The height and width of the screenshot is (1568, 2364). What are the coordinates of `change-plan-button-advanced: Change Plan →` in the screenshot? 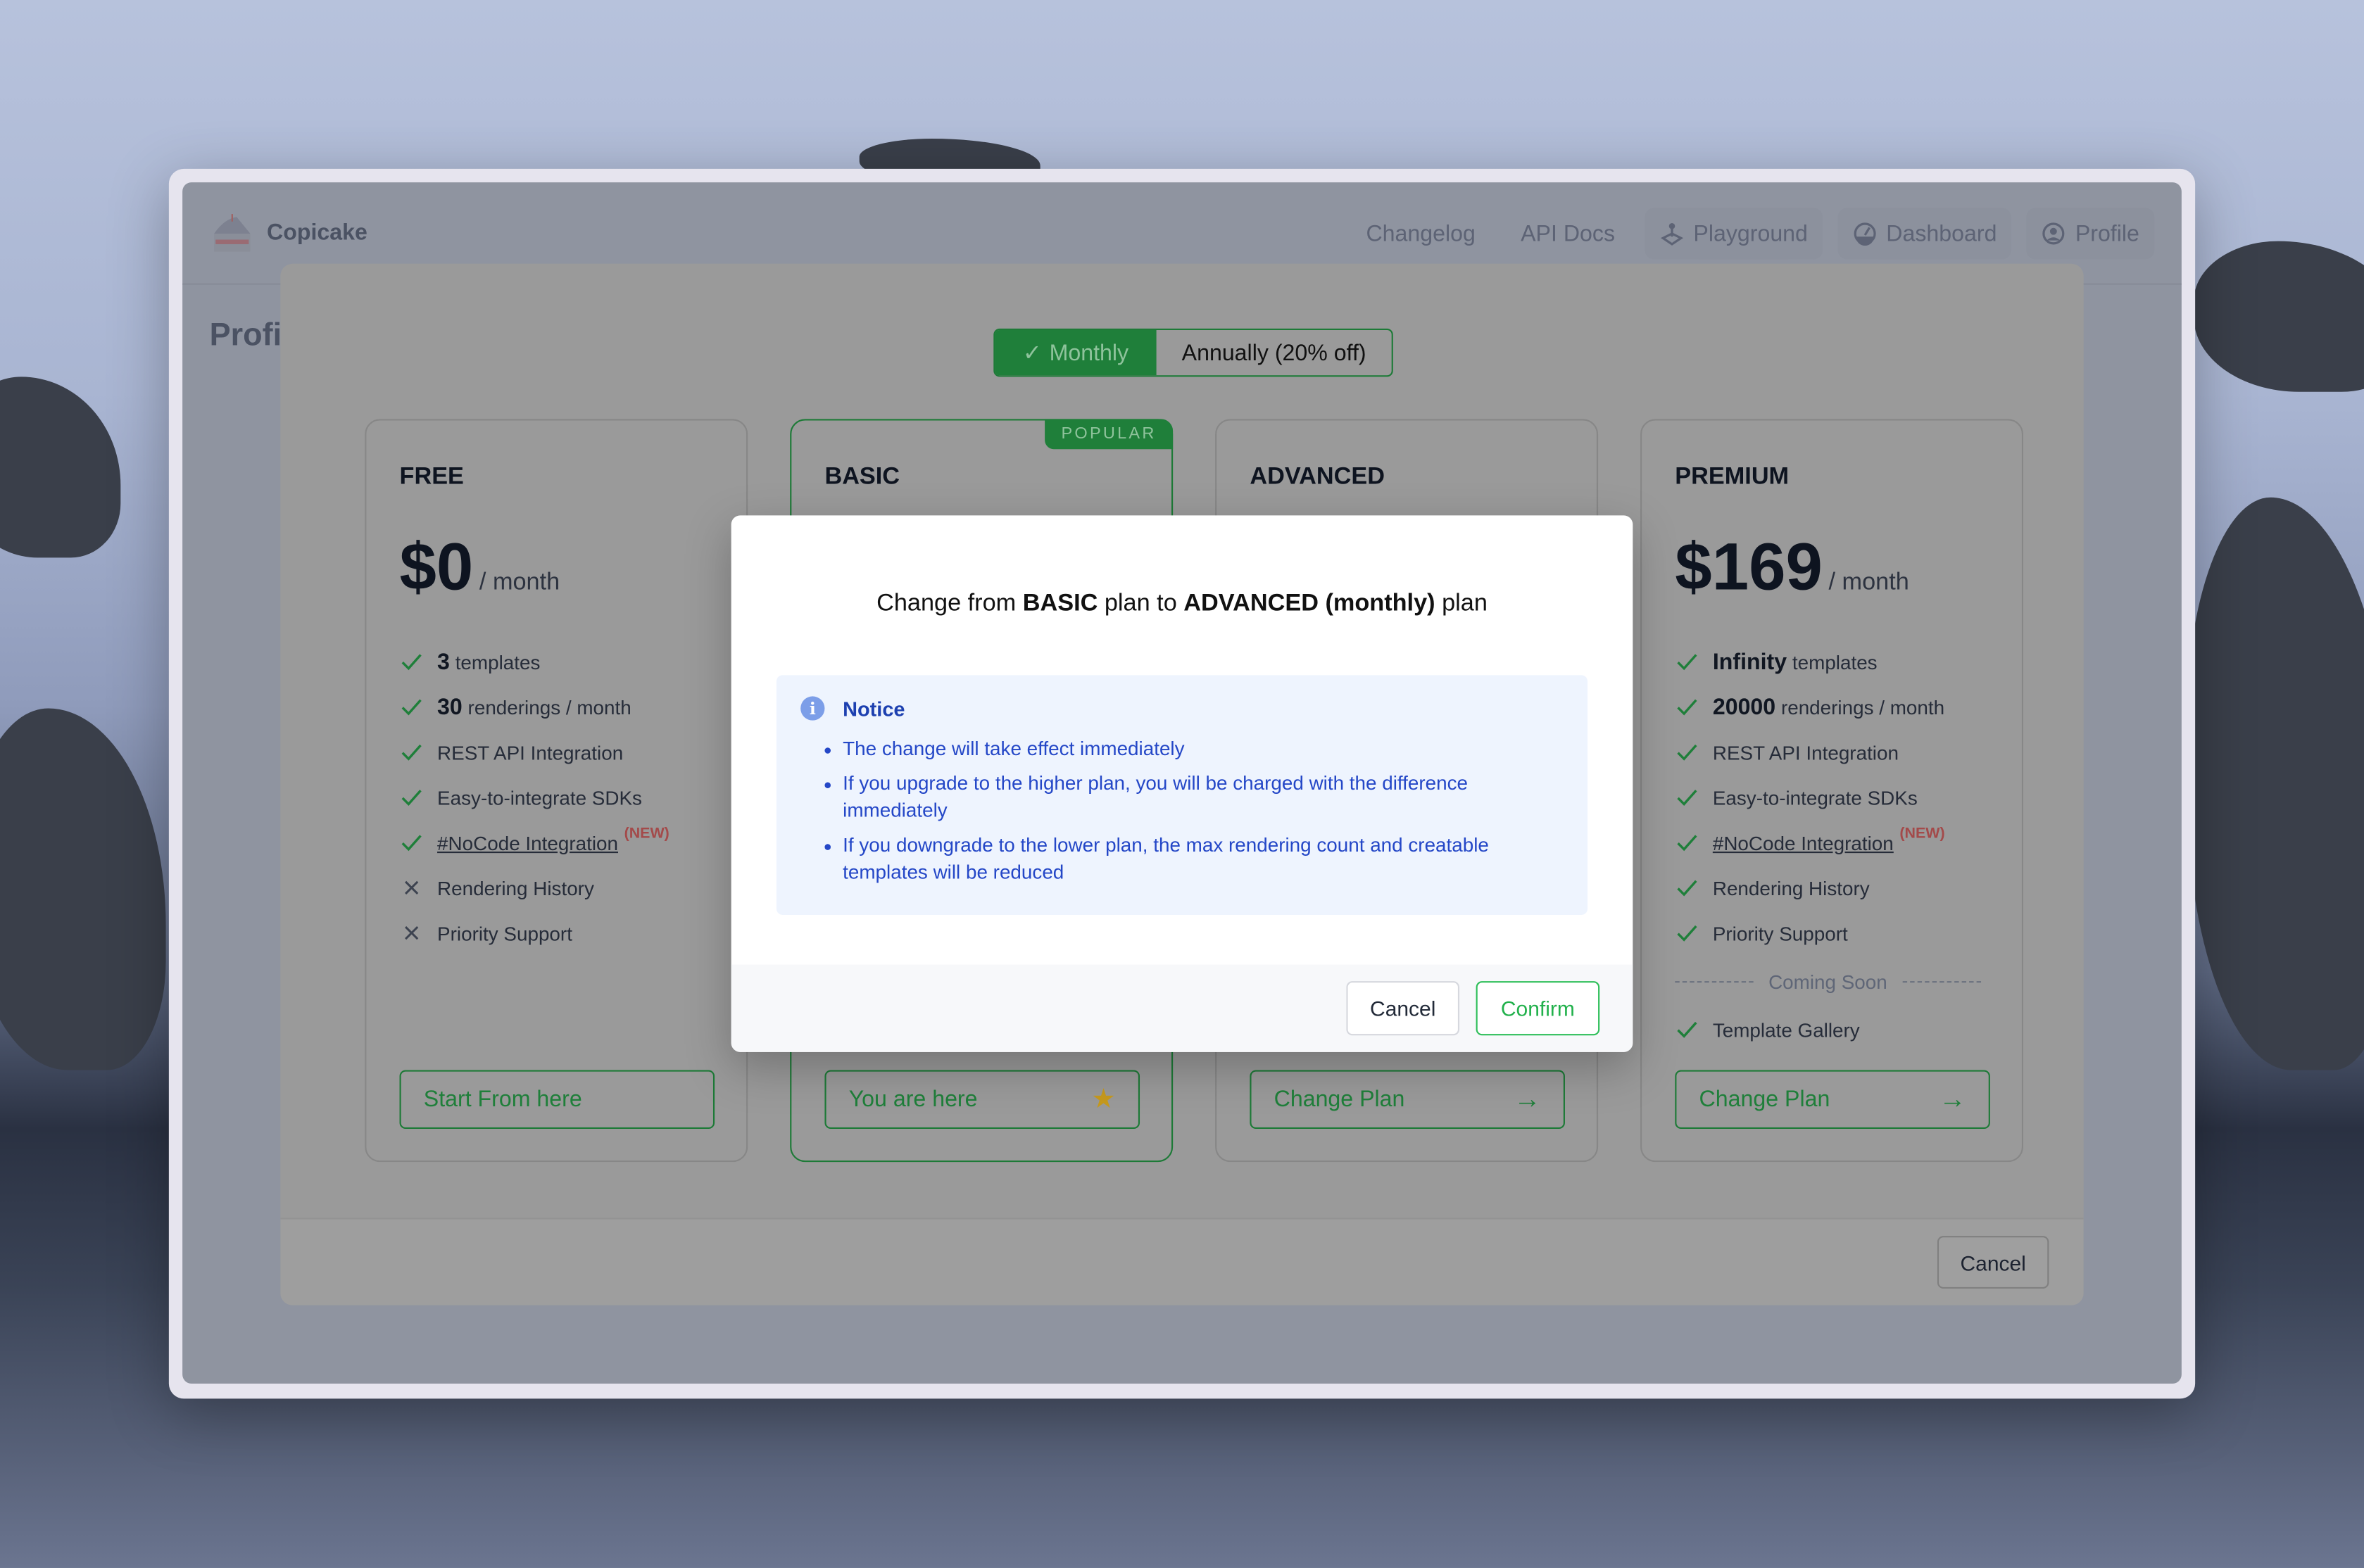 It's located at (1407, 1100).